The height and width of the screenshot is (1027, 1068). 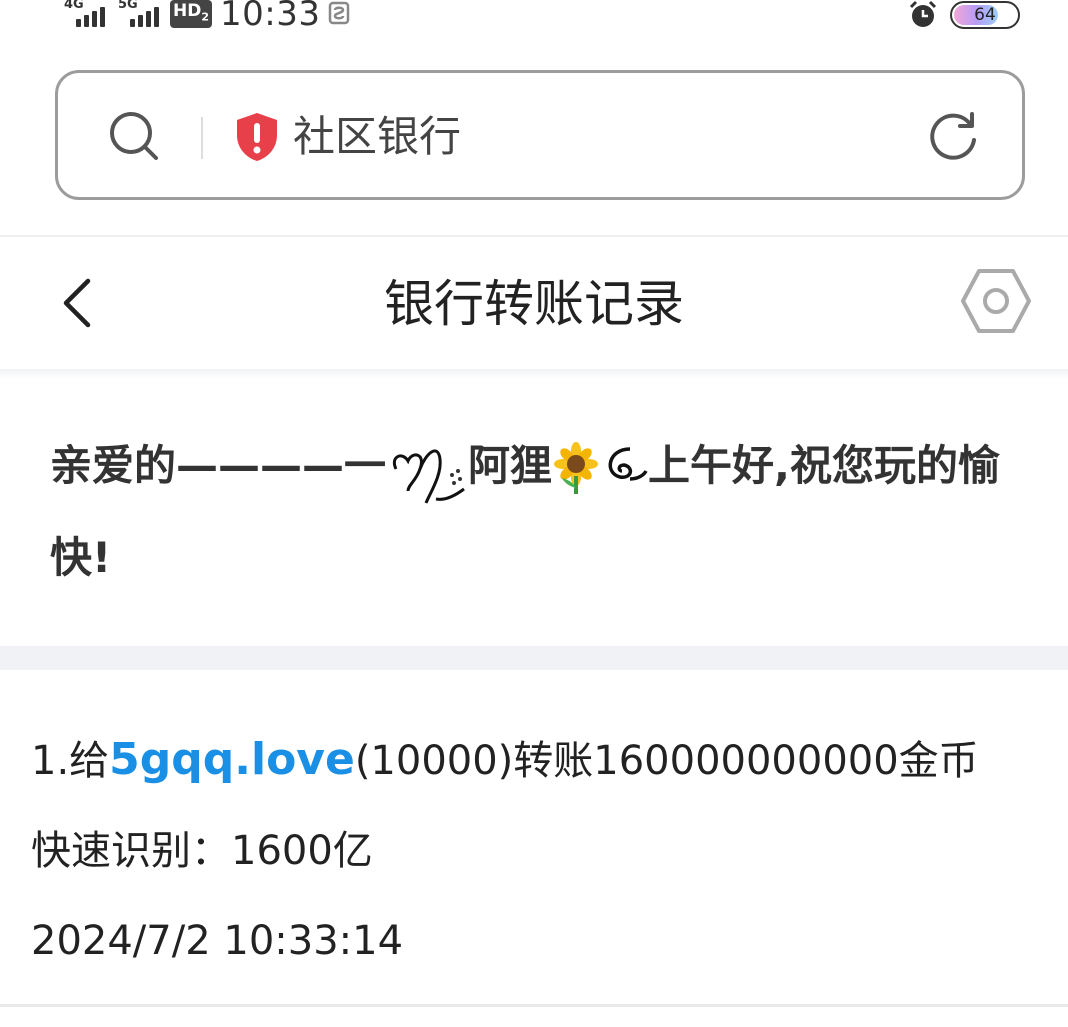 I want to click on recipient-link: 5gqq.love, so click(x=232, y=759).